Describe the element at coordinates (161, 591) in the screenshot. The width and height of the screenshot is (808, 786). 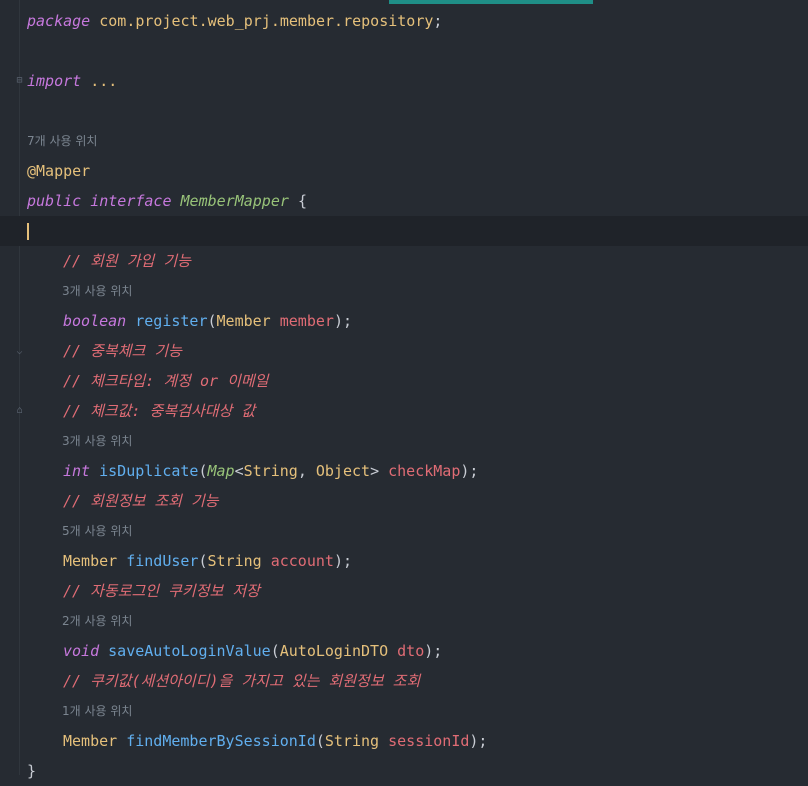
I see `comment-text: // 자동로그인 쿠키정보 저장` at that location.